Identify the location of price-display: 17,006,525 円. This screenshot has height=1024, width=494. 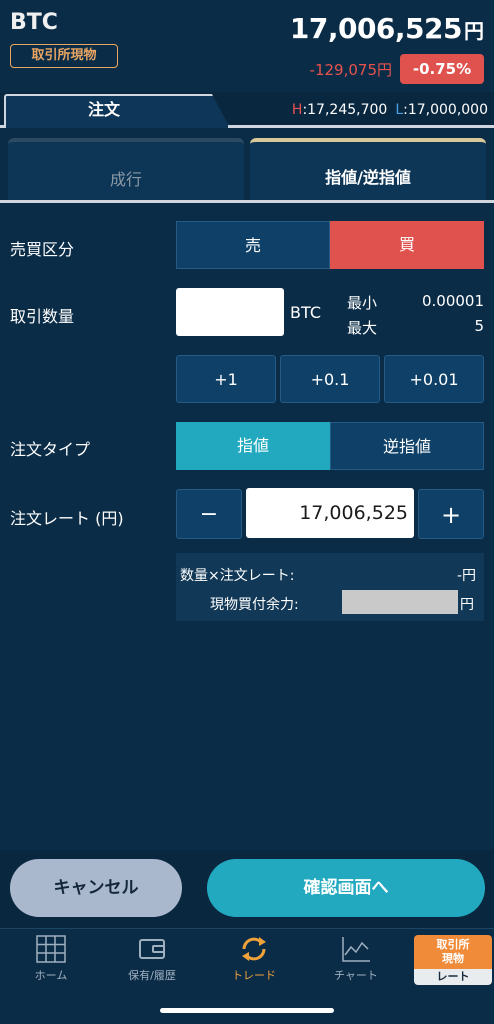
(387, 28).